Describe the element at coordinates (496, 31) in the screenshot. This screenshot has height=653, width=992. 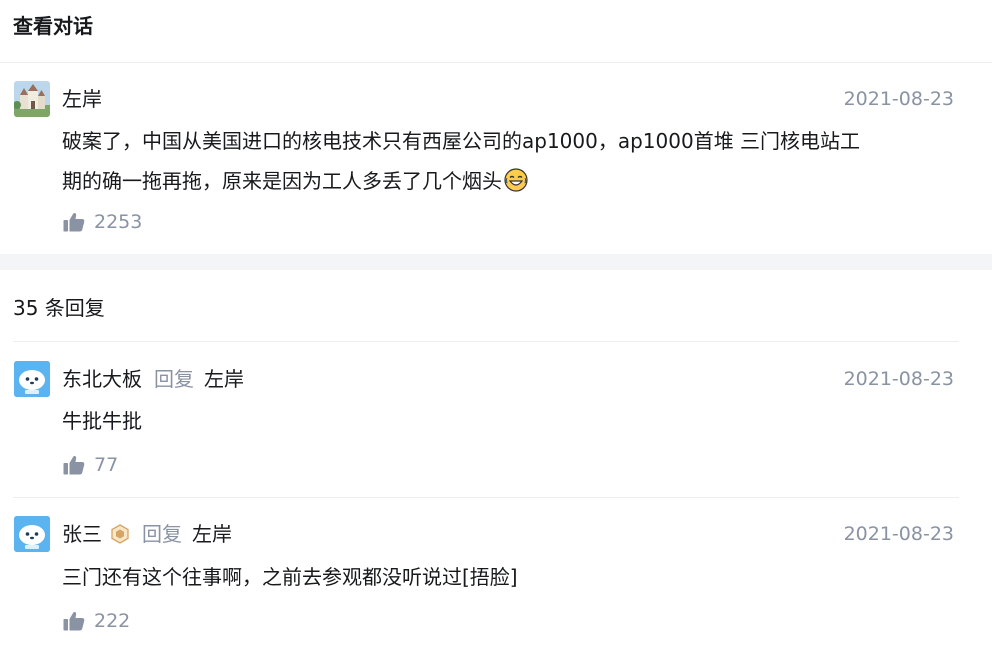
I see `page-header: 查看对话` at that location.